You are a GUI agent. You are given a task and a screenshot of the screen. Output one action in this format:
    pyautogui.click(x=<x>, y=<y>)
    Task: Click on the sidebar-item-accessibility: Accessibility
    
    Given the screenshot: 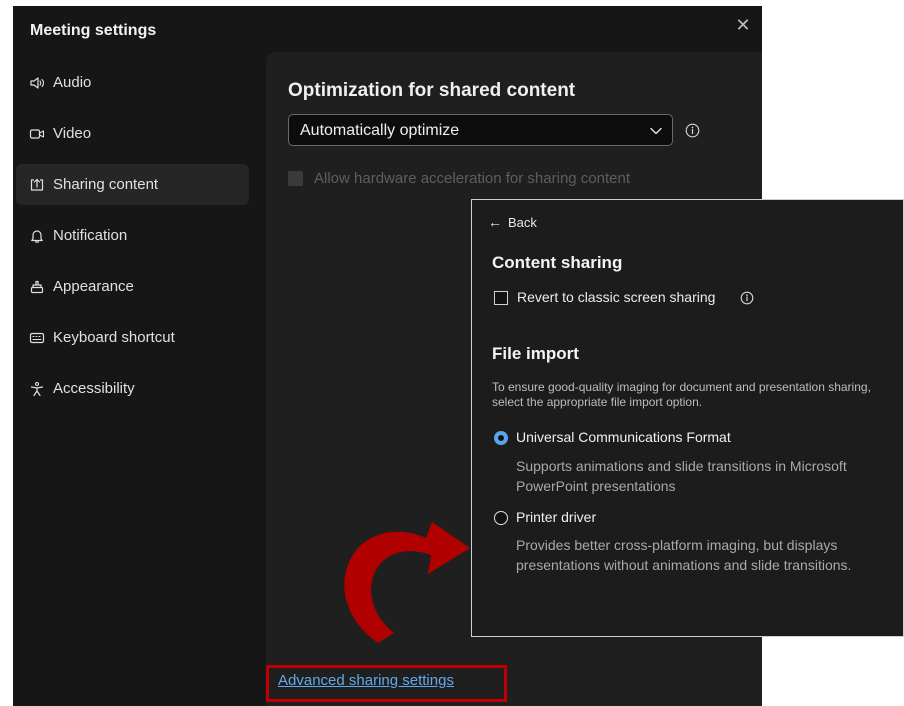 What is the action you would take?
    pyautogui.click(x=132, y=388)
    